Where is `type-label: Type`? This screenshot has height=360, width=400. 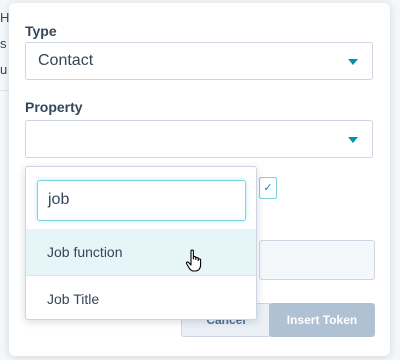
type-label: Type is located at coordinates (41, 31).